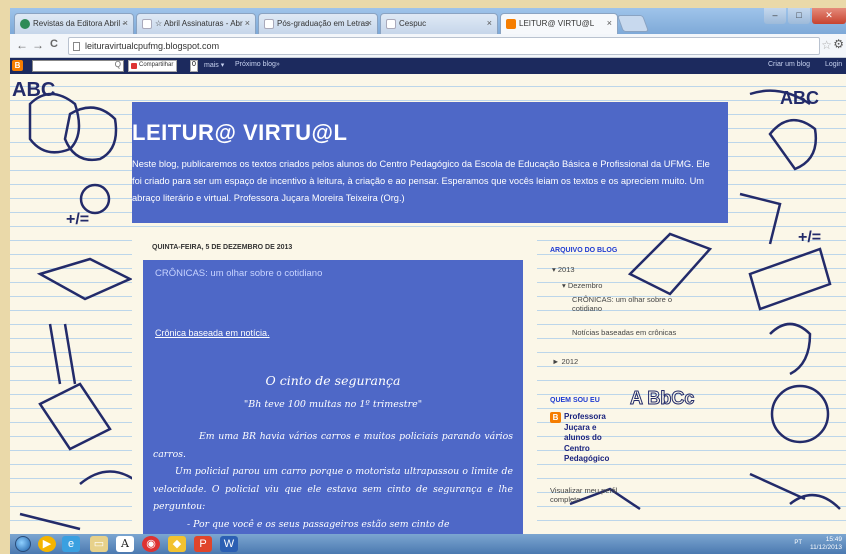  I want to click on tab-leitura-virtual: LEITUR@ VIRTU@L ×, so click(559, 23).